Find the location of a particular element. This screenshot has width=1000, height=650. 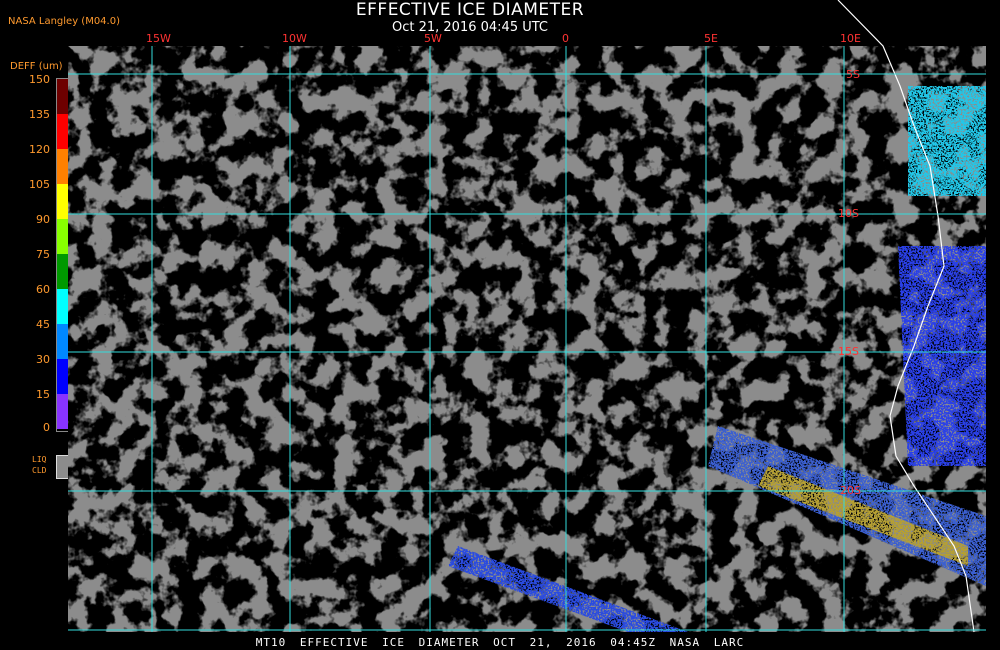

legend-tick-90: 90 is located at coordinates (43, 219).